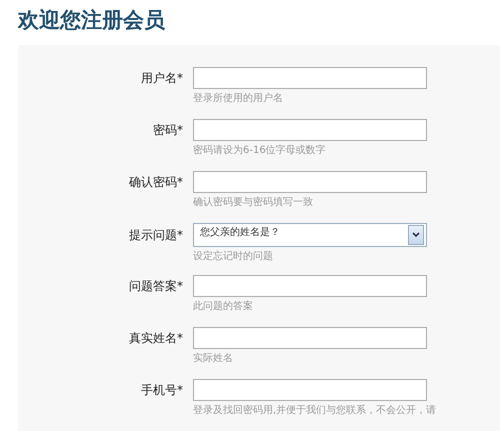  I want to click on field-label: 真实姓名*, so click(156, 338).